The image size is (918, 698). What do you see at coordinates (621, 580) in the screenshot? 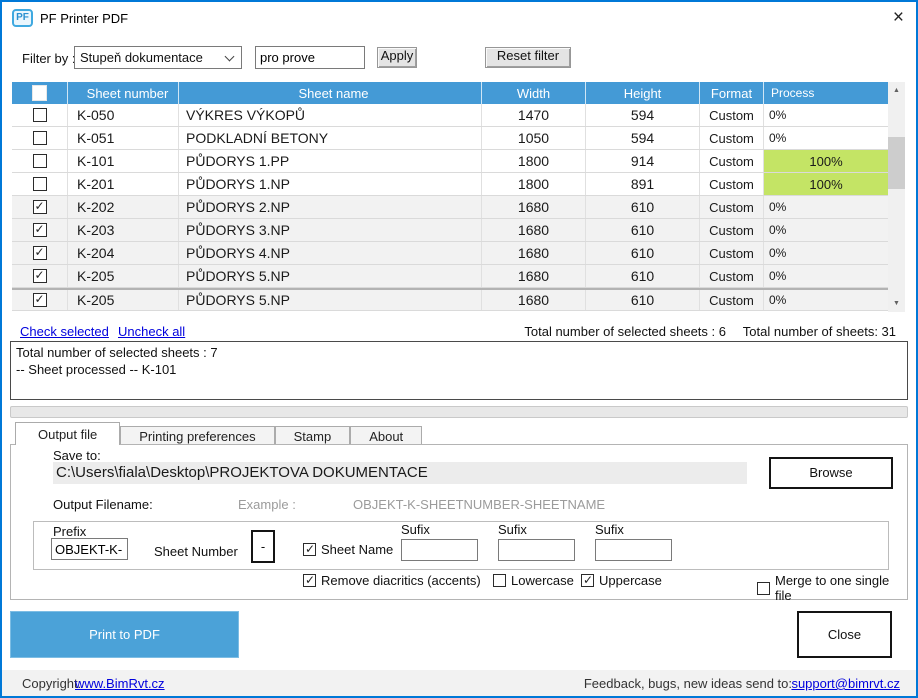
I see `uppercase-option: Uppercase` at bounding box center [621, 580].